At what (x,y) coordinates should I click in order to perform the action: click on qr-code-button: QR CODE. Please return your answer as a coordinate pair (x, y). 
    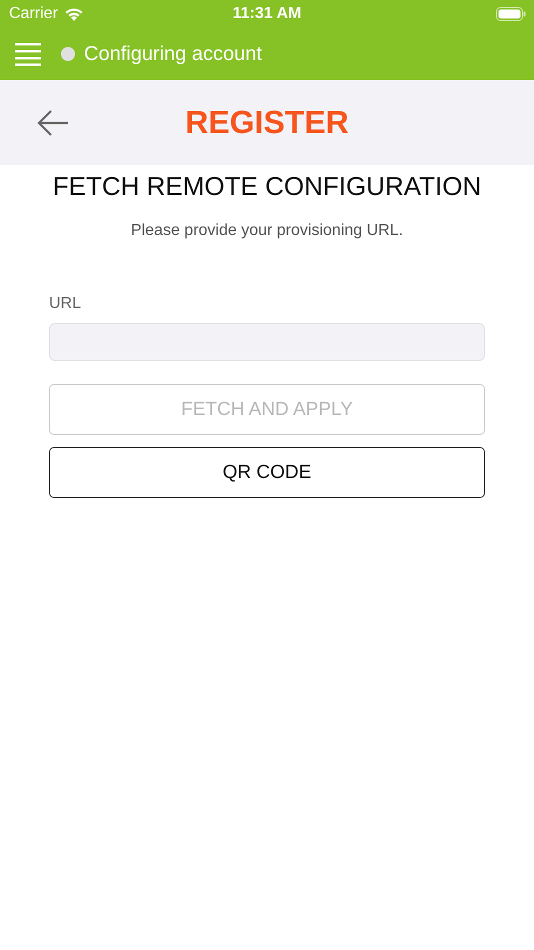
    Looking at the image, I should click on (267, 472).